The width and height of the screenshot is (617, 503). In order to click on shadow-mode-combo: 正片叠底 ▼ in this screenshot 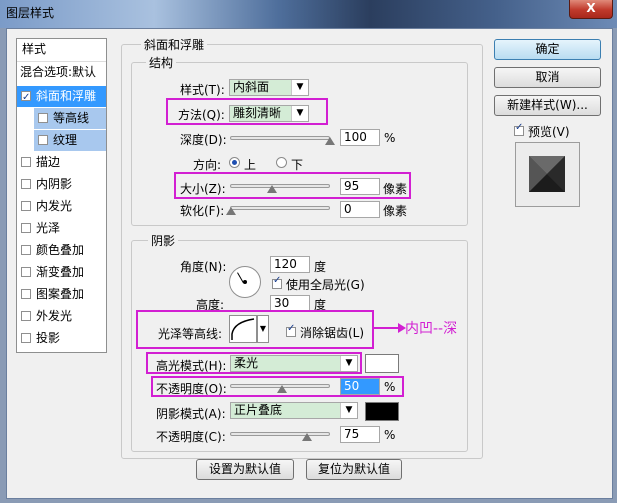, I will do `click(294, 410)`.